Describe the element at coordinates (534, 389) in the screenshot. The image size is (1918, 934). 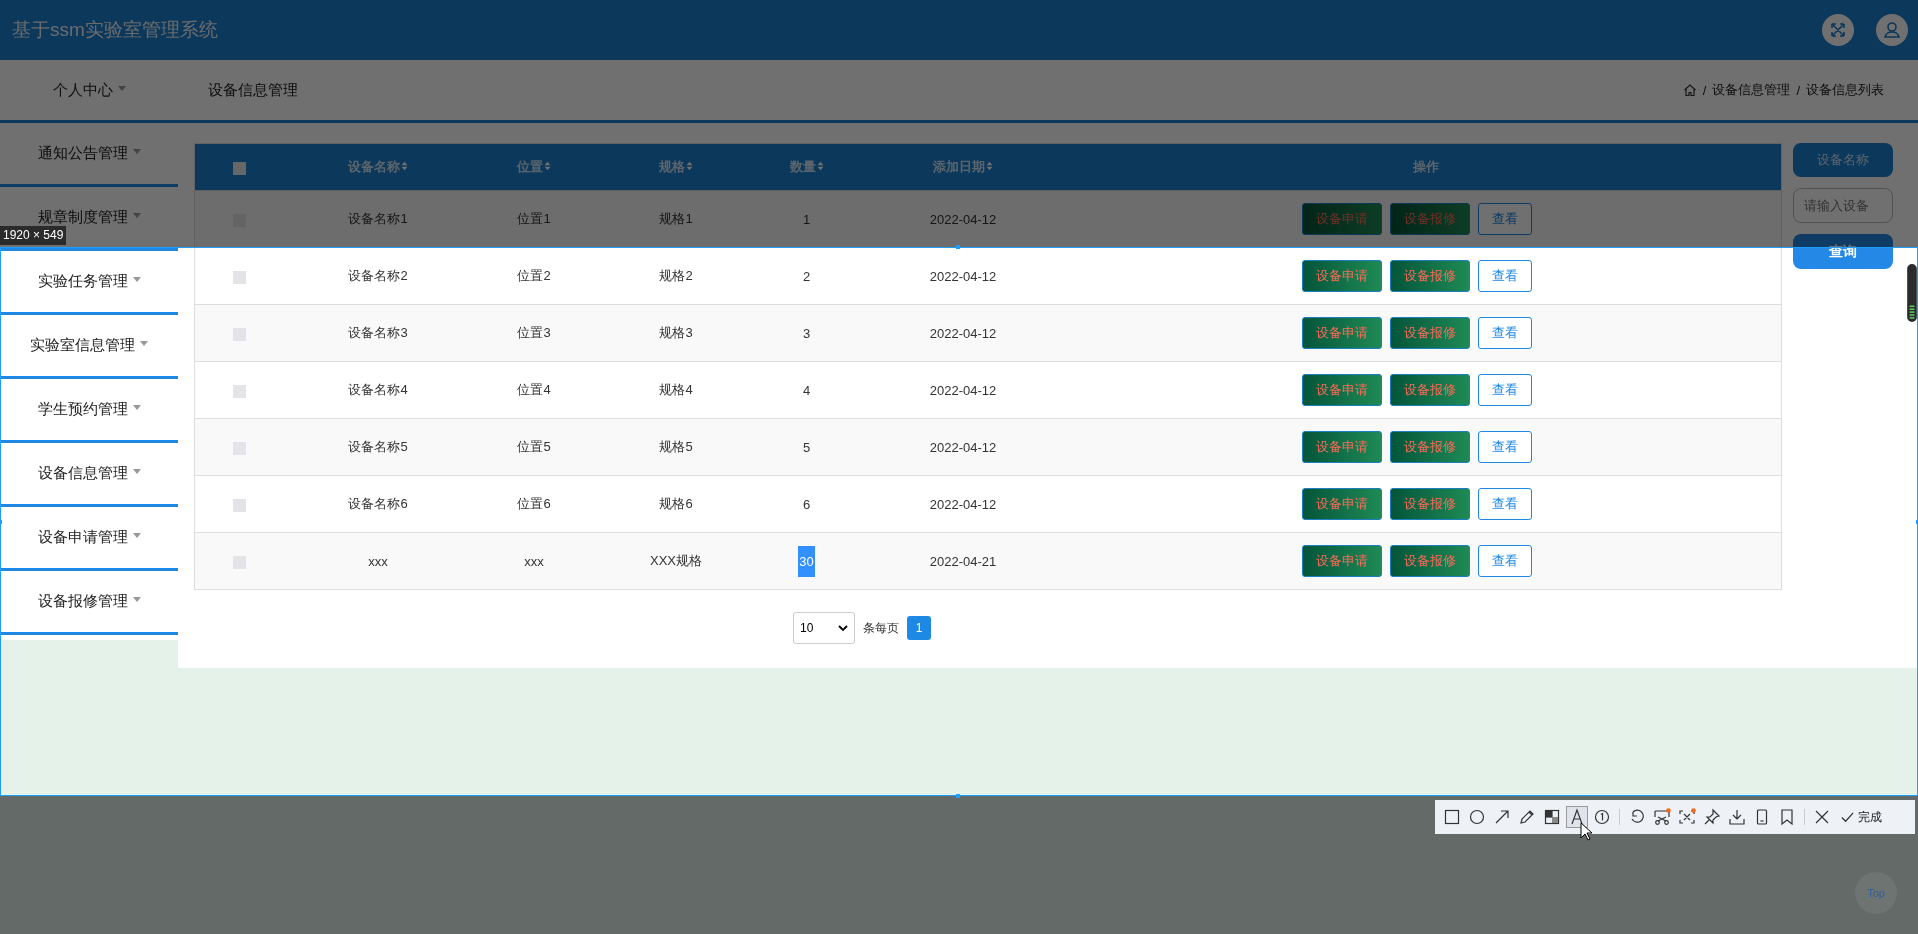
I see `table-cell: 位置4` at that location.